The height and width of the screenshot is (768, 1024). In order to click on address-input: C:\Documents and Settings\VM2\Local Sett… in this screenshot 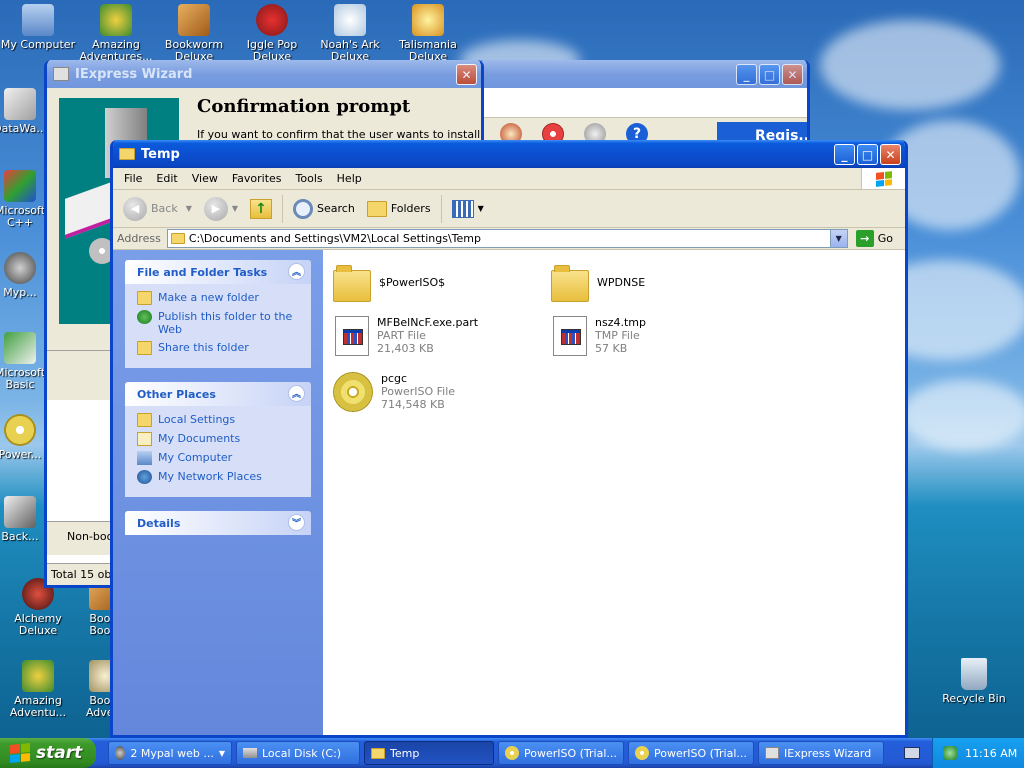, I will do `click(507, 238)`.